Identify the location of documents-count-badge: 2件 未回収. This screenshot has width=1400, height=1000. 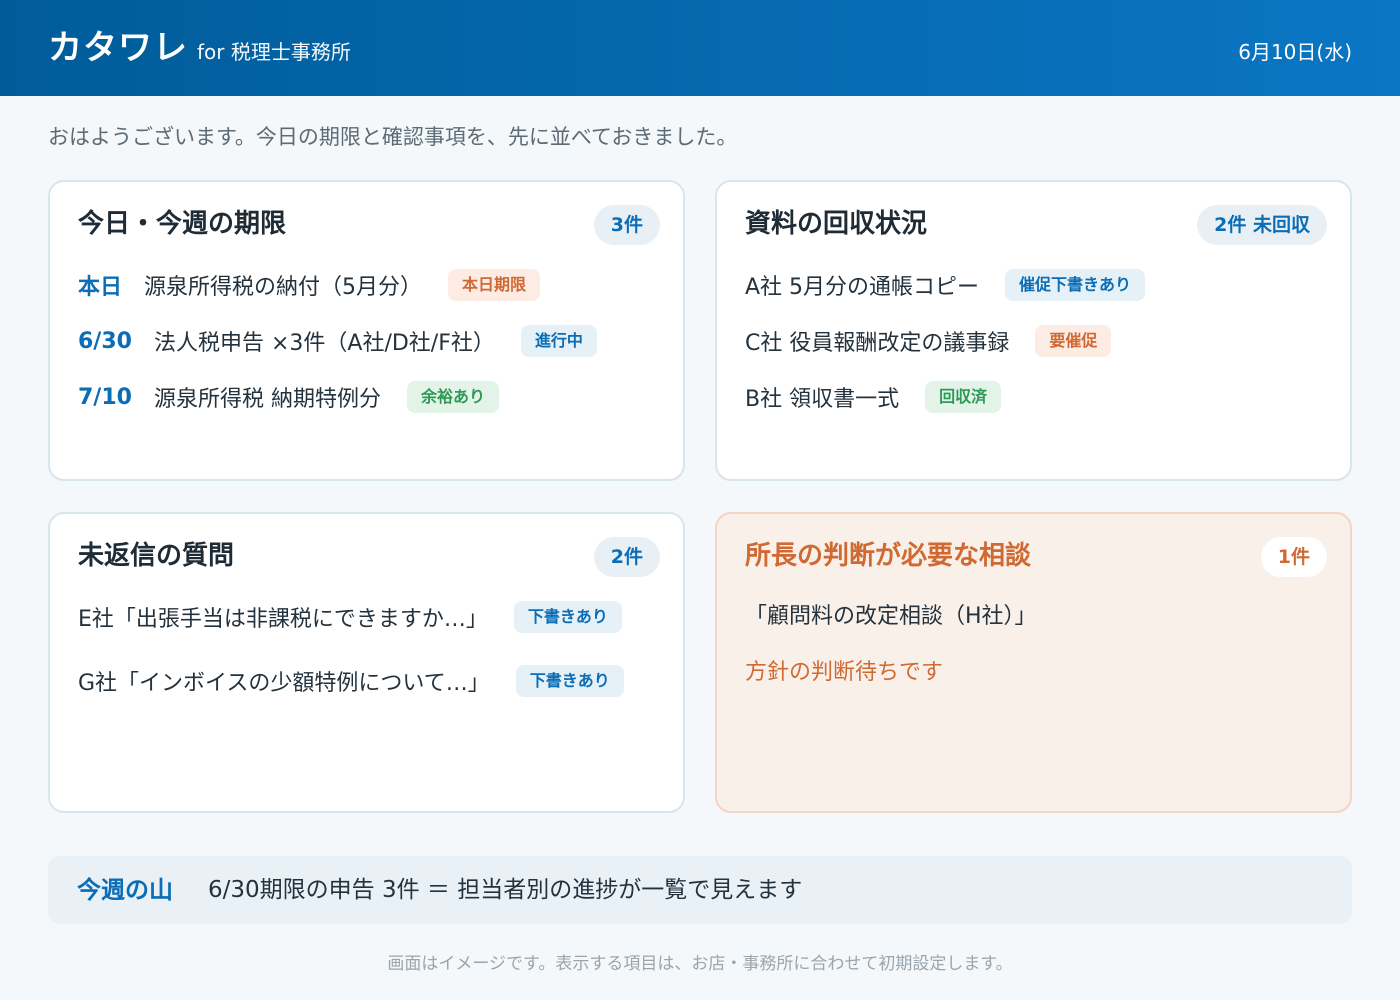
(1262, 225).